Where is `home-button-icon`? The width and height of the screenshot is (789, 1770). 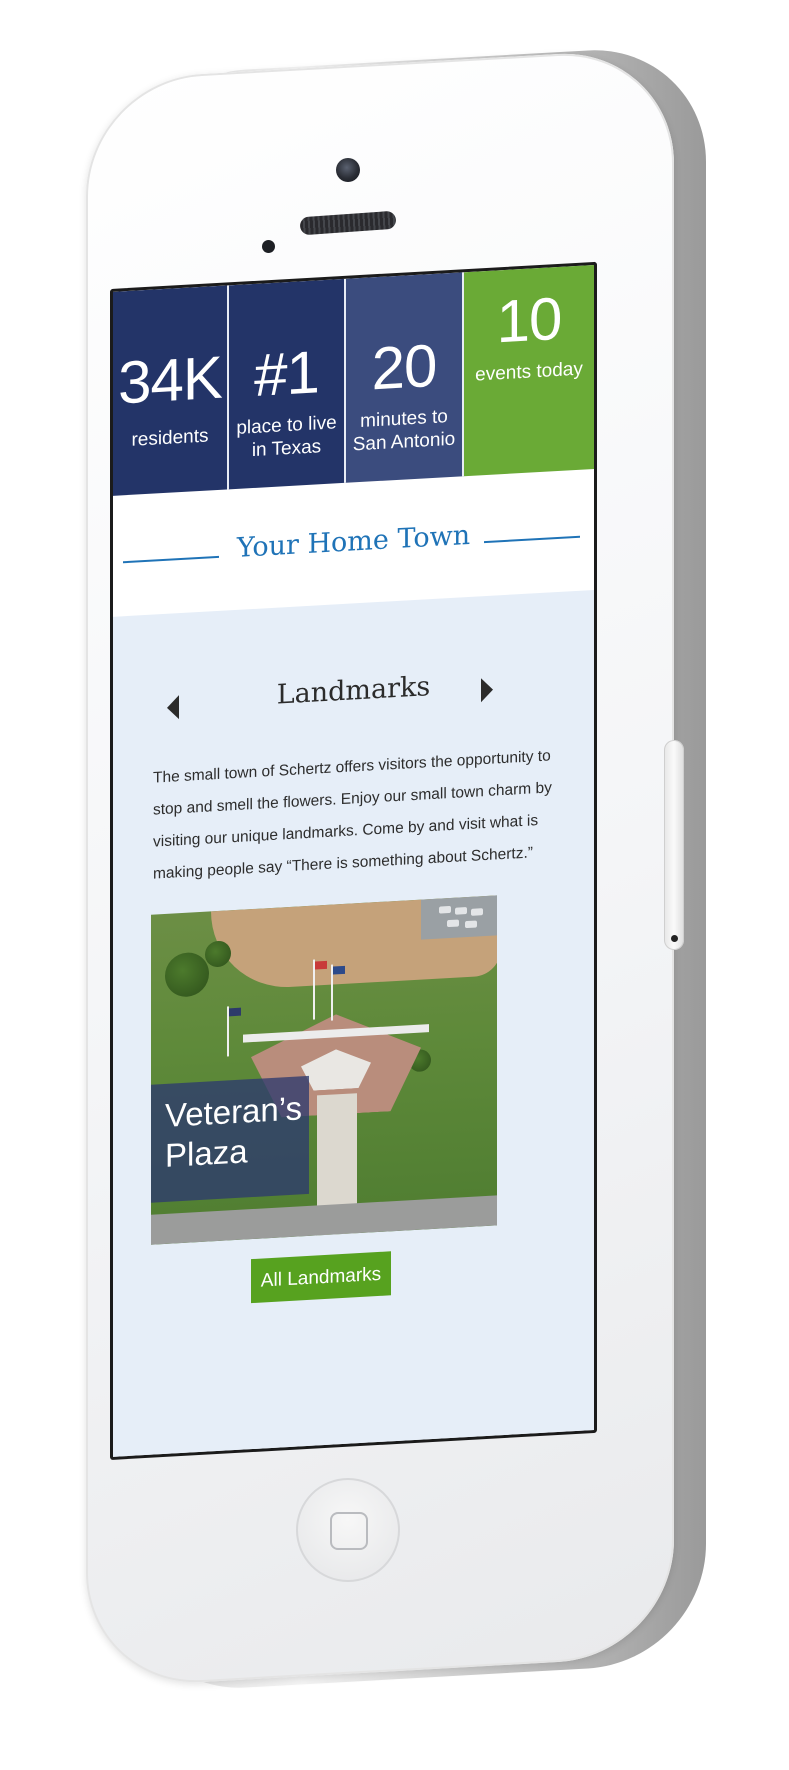
home-button-icon is located at coordinates (349, 1531).